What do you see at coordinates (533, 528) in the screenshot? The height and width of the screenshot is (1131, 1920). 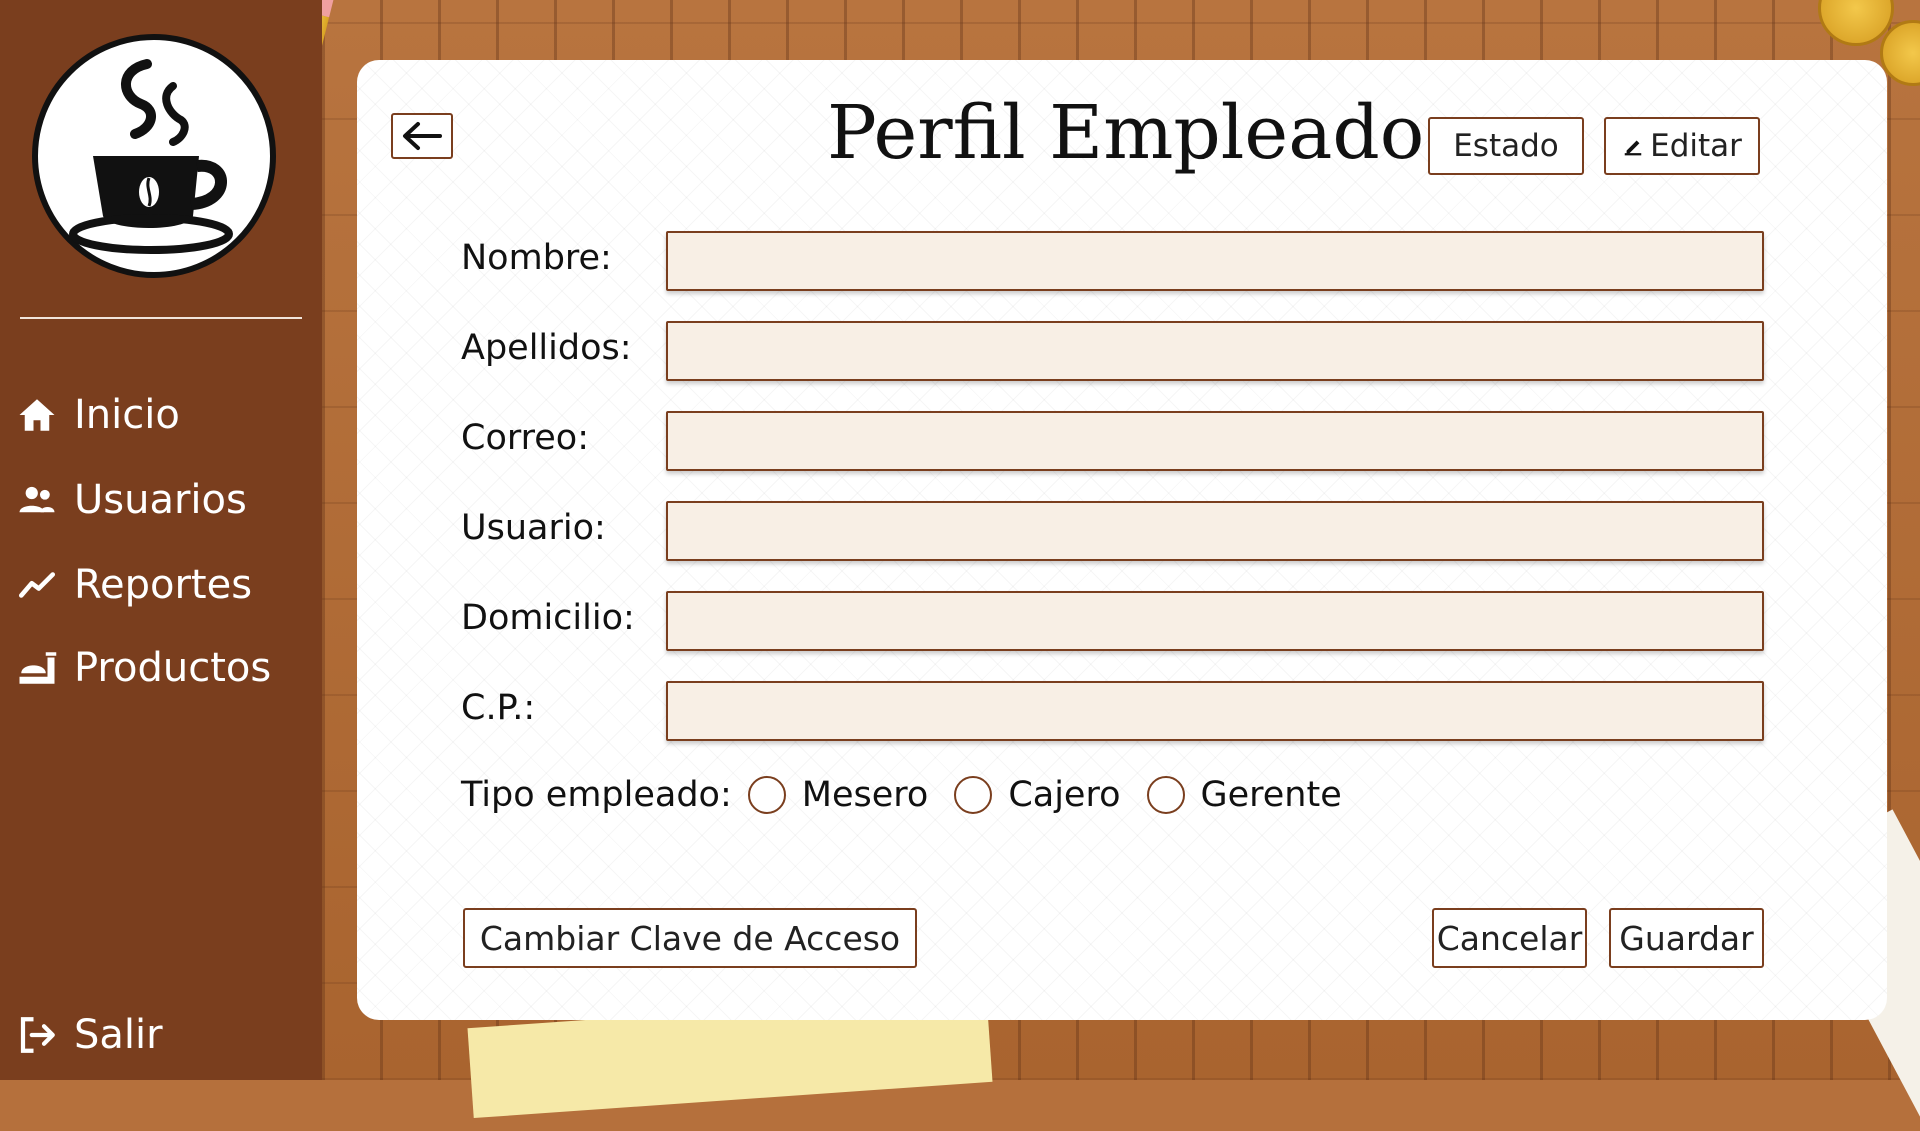 I see `usuario-label: Usuario:` at bounding box center [533, 528].